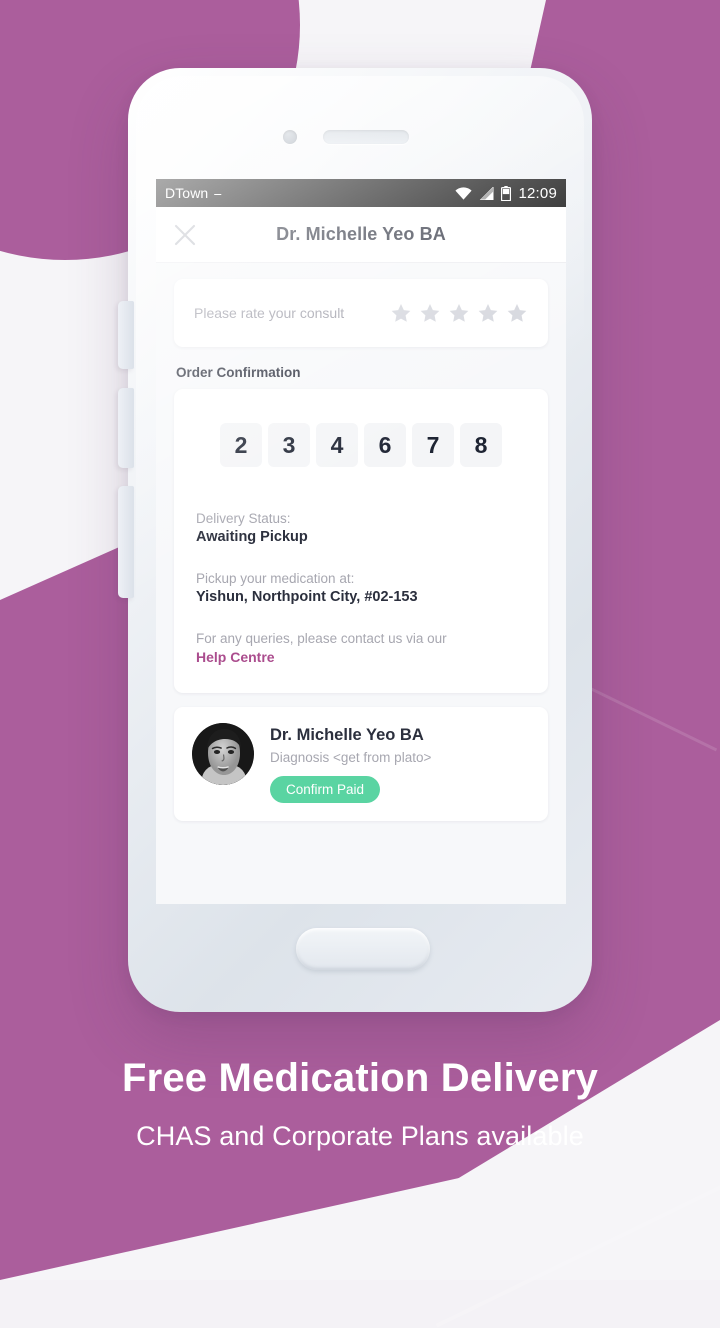 Image resolution: width=720 pixels, height=1328 pixels. I want to click on rating-card: Please rate your consult, so click(361, 313).